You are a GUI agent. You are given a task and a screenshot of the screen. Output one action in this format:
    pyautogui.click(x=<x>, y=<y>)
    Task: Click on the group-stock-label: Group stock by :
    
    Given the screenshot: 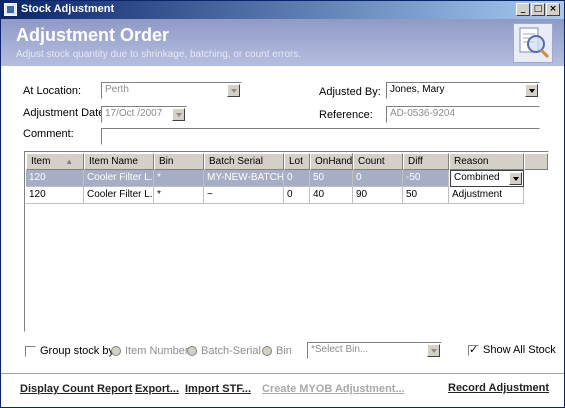 What is the action you would take?
    pyautogui.click(x=80, y=351)
    